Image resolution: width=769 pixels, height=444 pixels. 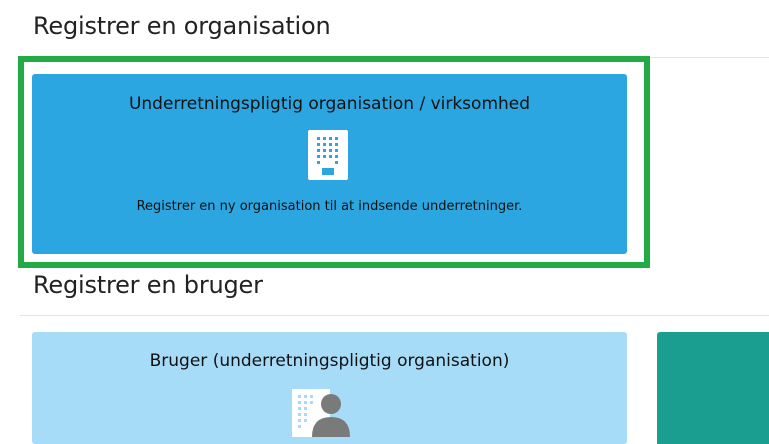 I want to click on building-icon, so click(x=328, y=155).